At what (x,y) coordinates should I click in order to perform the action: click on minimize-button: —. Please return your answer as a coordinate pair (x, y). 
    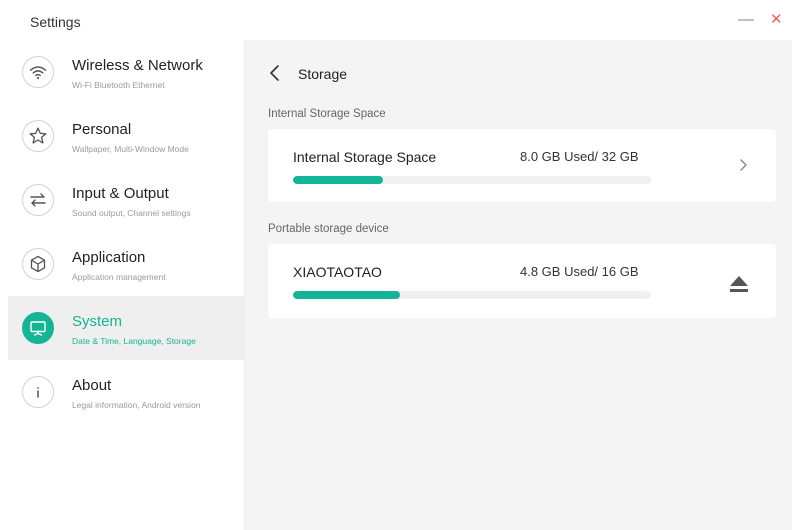
    Looking at the image, I should click on (746, 20).